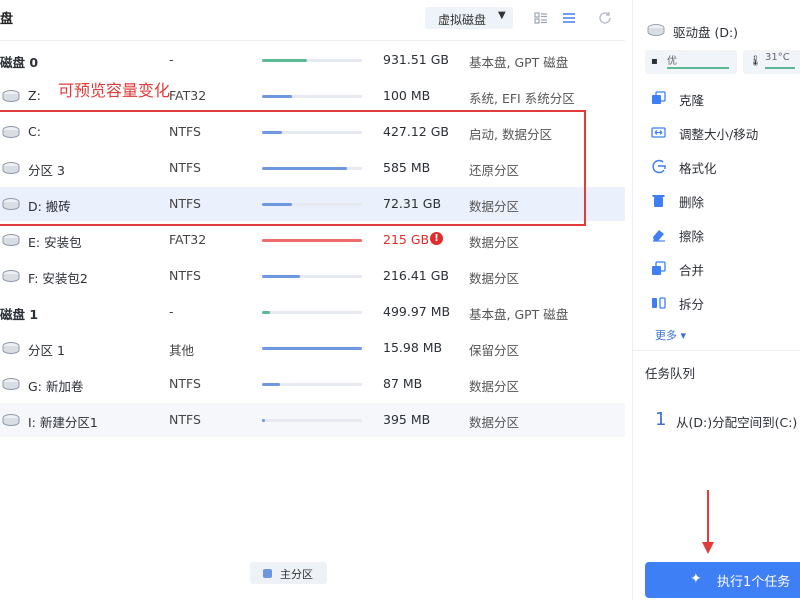 The image size is (800, 600). I want to click on legend-swatch, so click(267, 573).